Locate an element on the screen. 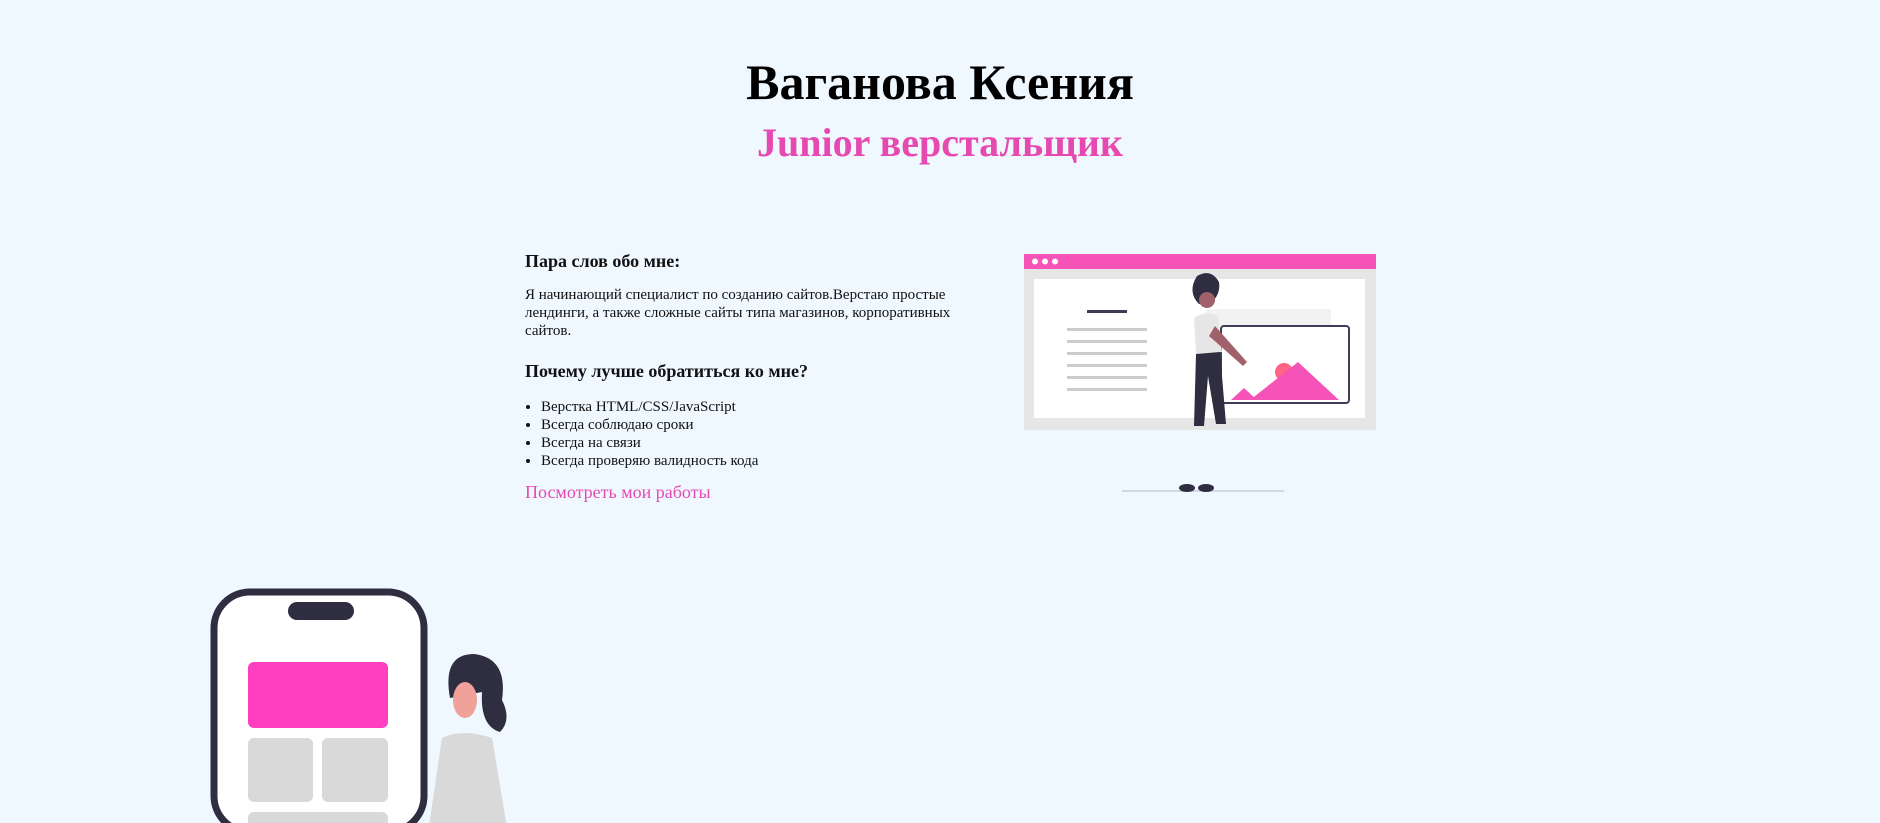 Image resolution: width=1880 pixels, height=823 pixels. website-illustration is located at coordinates (1200, 373).